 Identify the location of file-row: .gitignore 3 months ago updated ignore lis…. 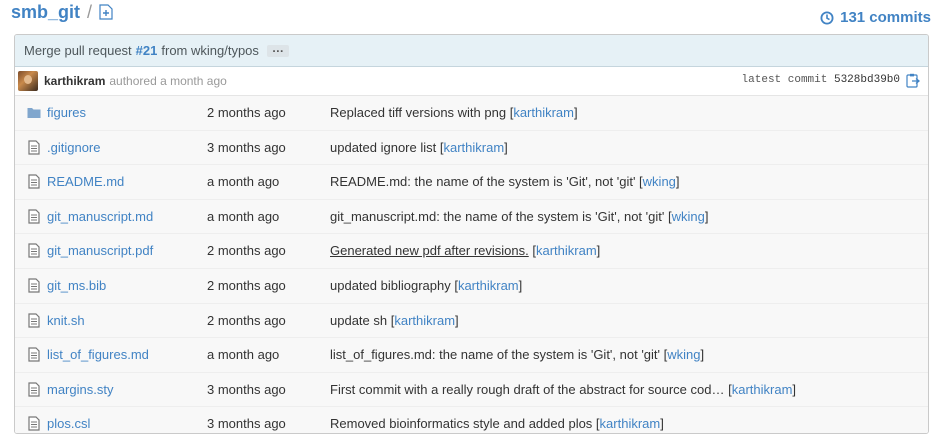
(471, 147).